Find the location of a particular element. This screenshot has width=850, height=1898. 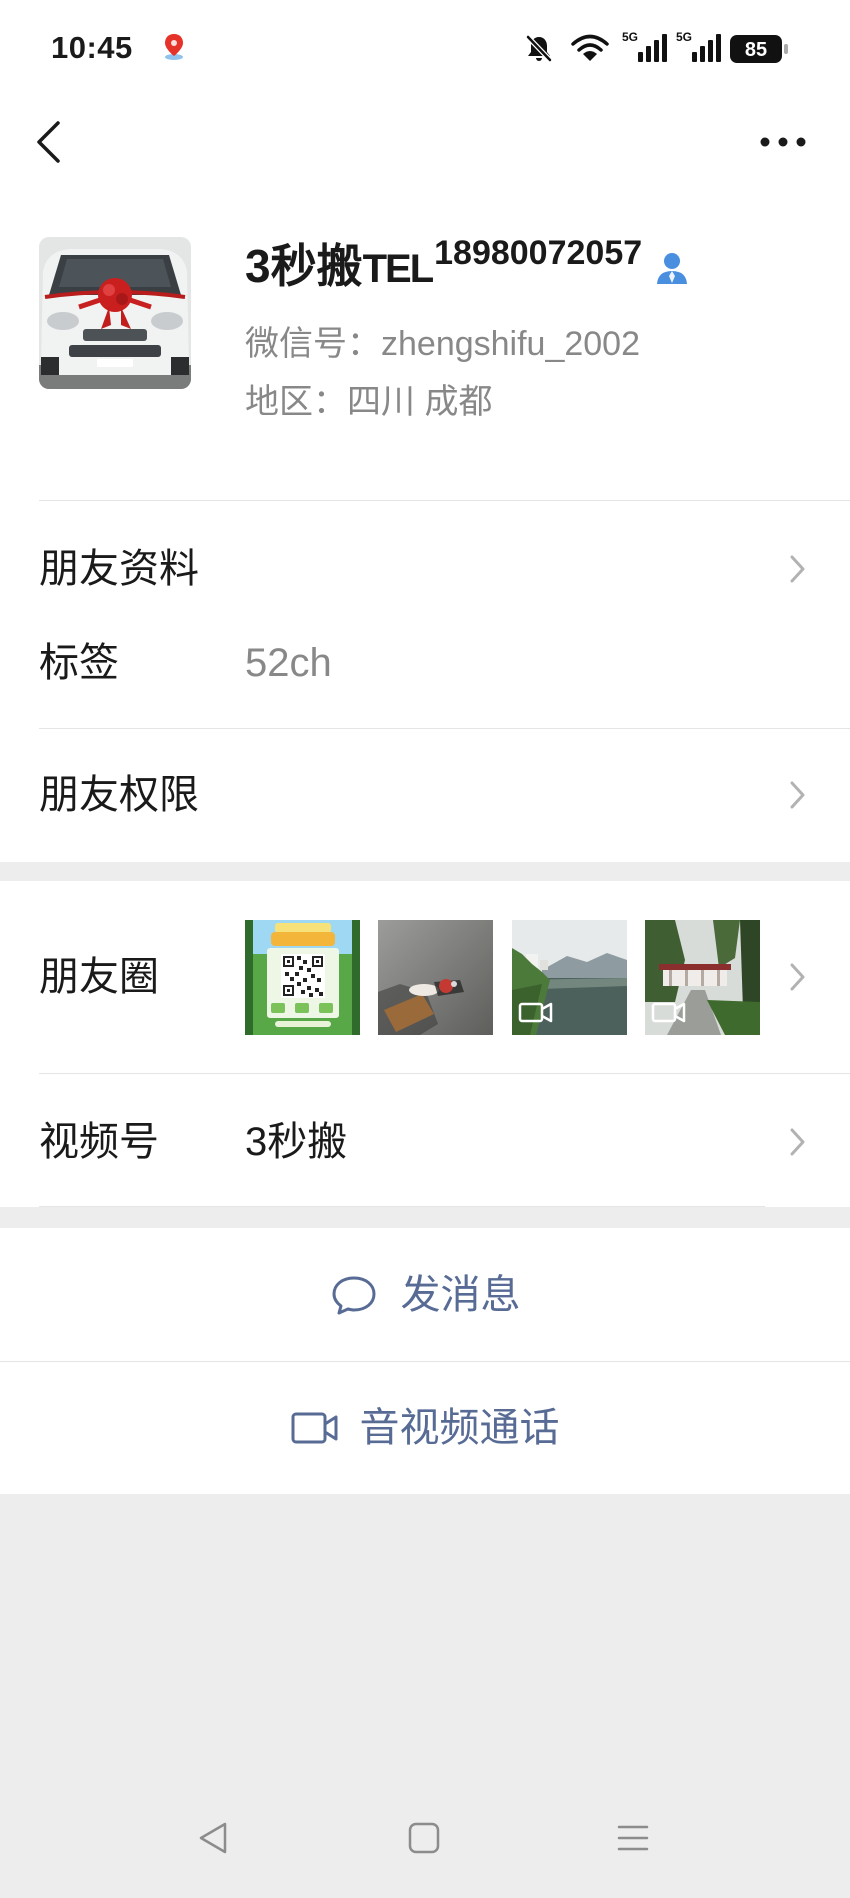

contact-person-icon is located at coordinates (672, 262).